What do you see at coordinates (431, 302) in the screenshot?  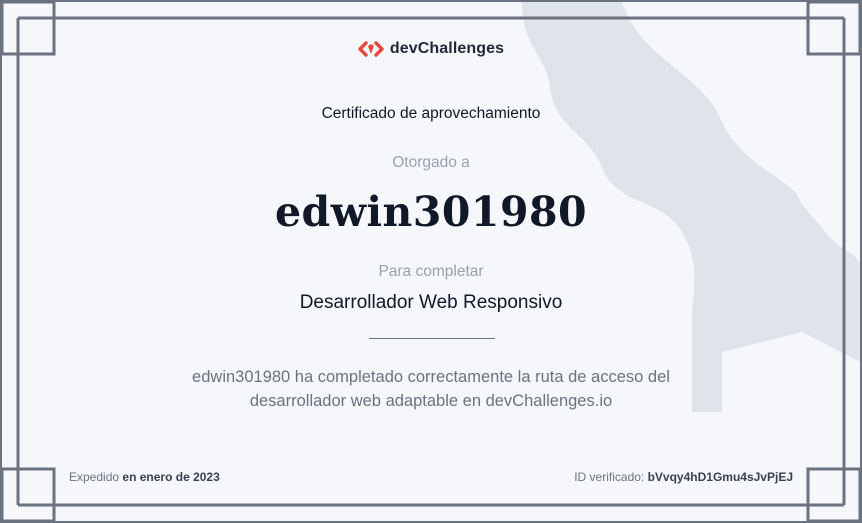 I see `course-name: Desarrollador Web Responsivo` at bounding box center [431, 302].